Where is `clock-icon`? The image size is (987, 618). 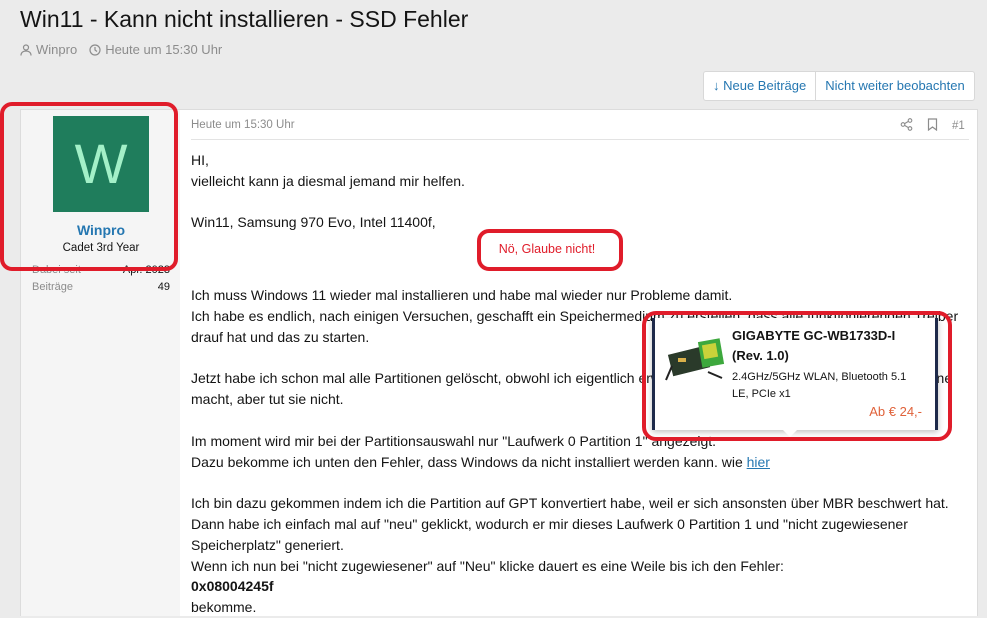
clock-icon is located at coordinates (95, 49).